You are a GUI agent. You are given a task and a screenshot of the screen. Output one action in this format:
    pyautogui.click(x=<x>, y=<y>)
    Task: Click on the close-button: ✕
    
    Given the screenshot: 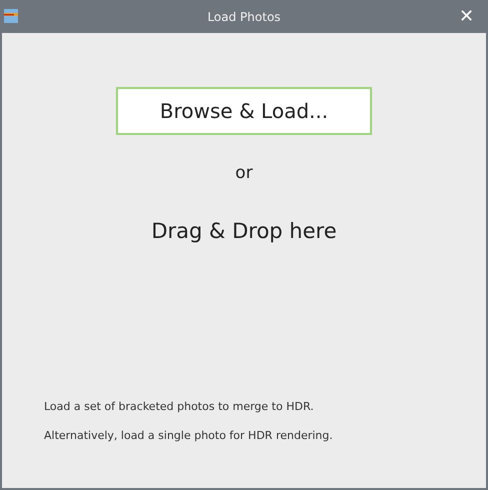 What is the action you would take?
    pyautogui.click(x=466, y=16)
    